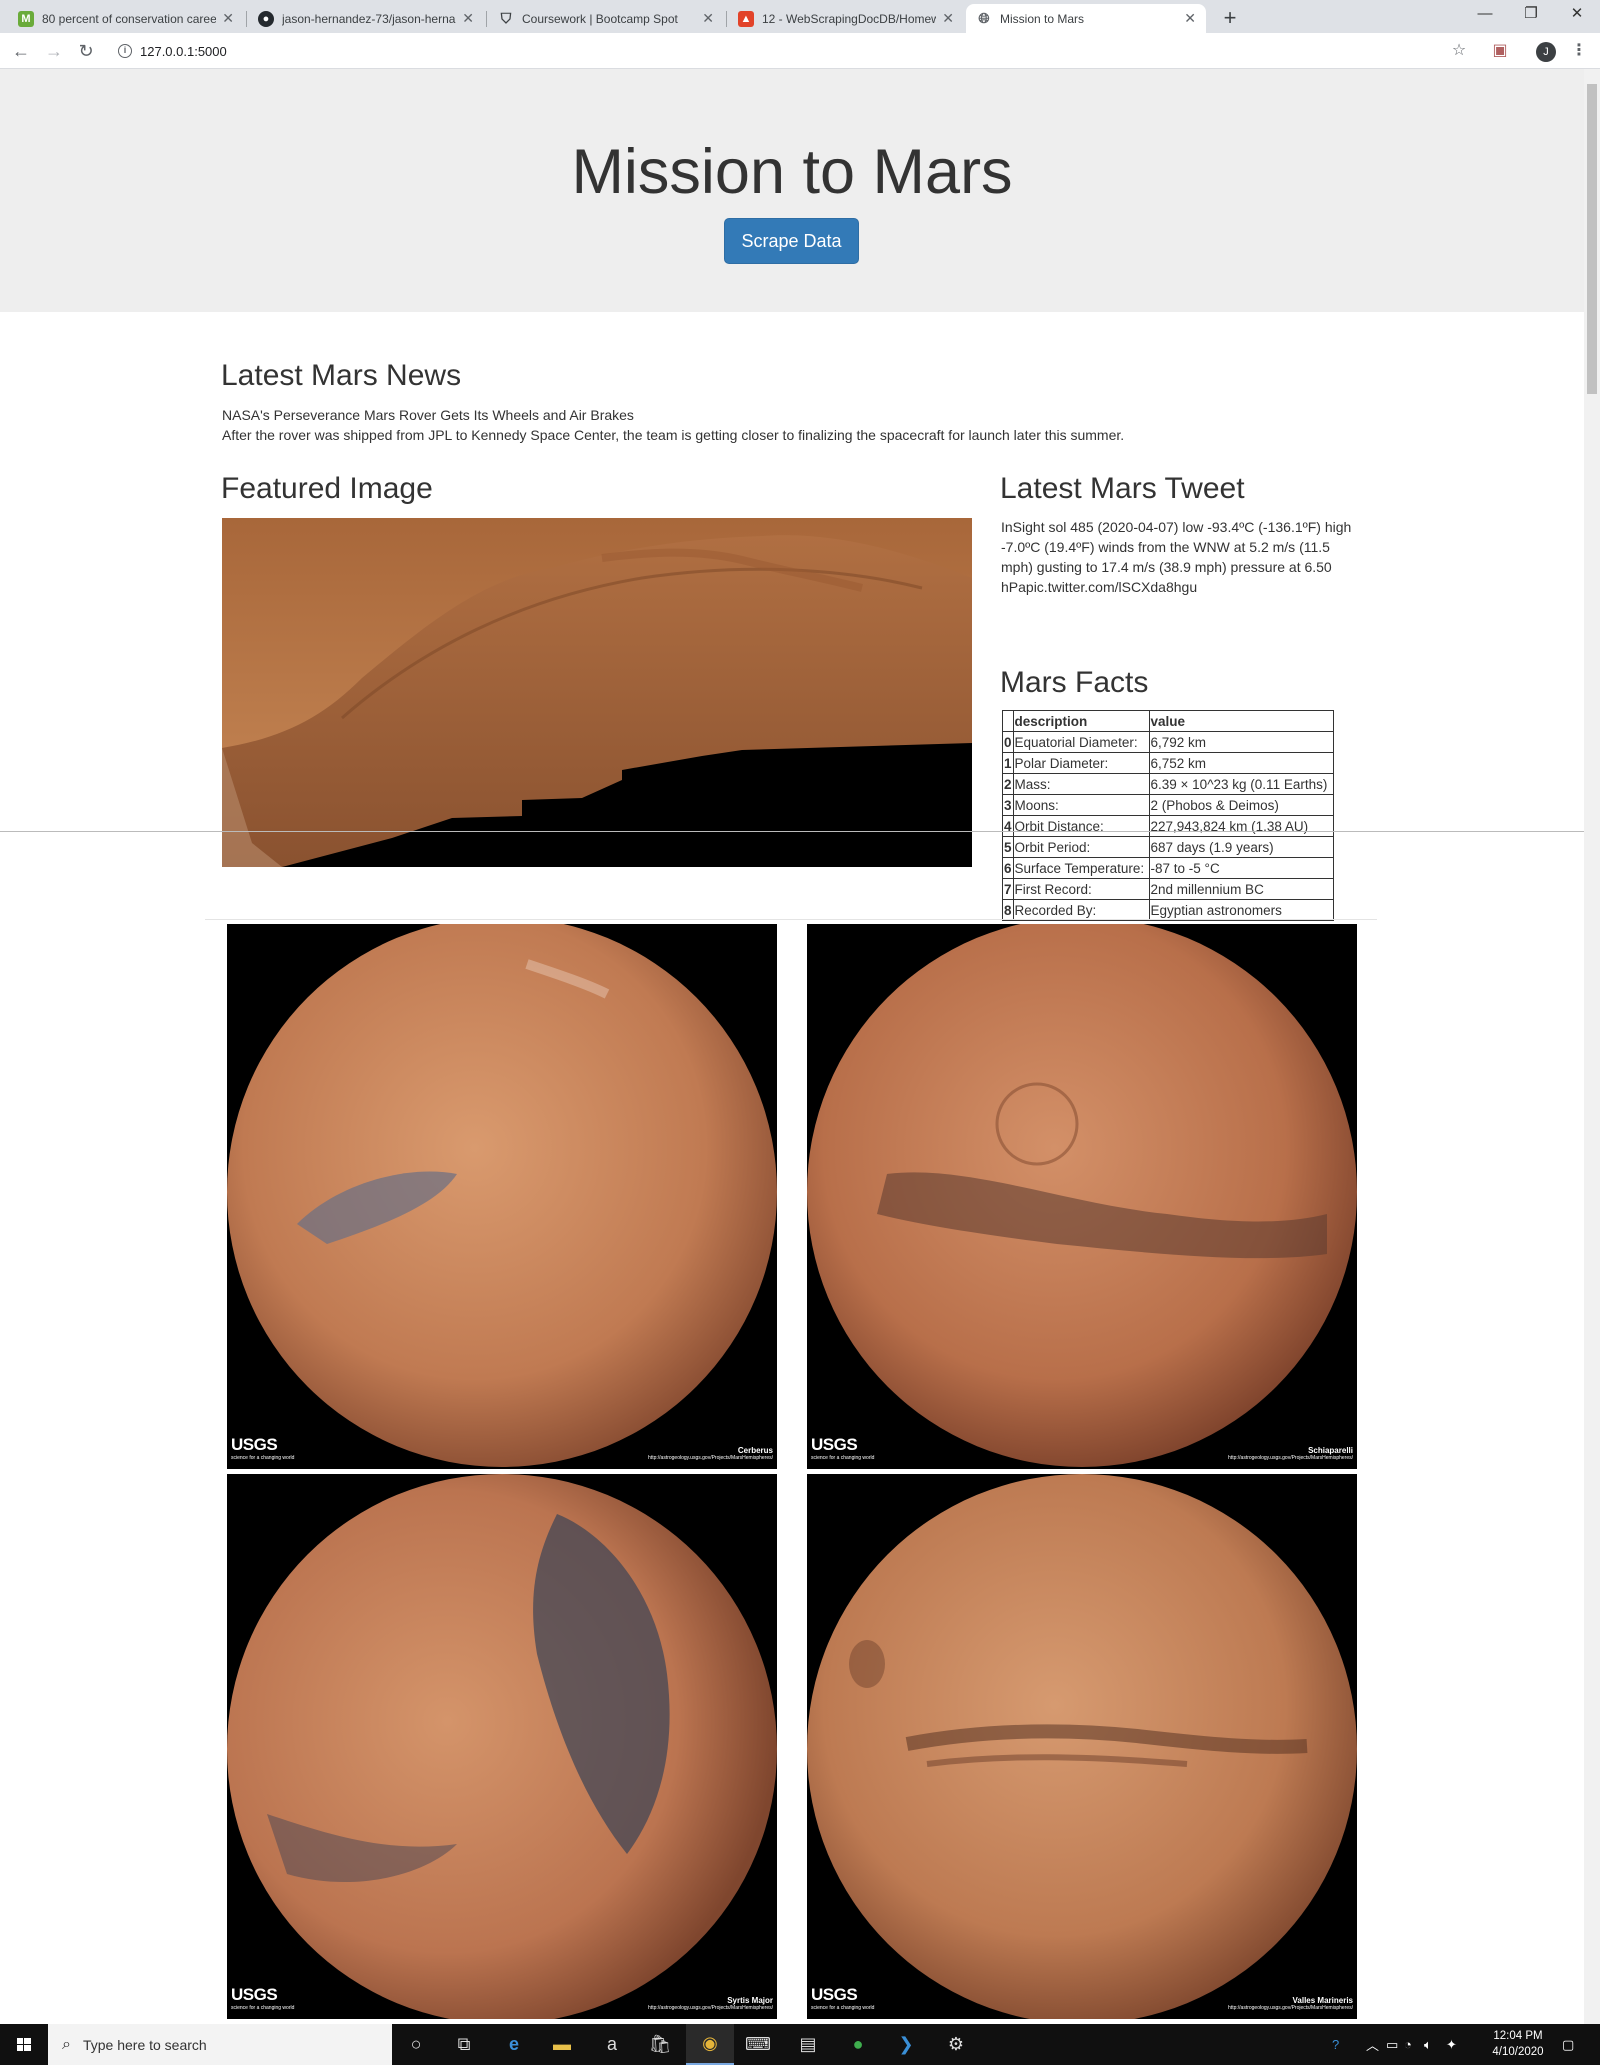 This screenshot has height=2065, width=1600. What do you see at coordinates (1168, 784) in the screenshot?
I see `table-row: 2 Mass: 6.39 × 10^23 kg (0.11 Earths)` at bounding box center [1168, 784].